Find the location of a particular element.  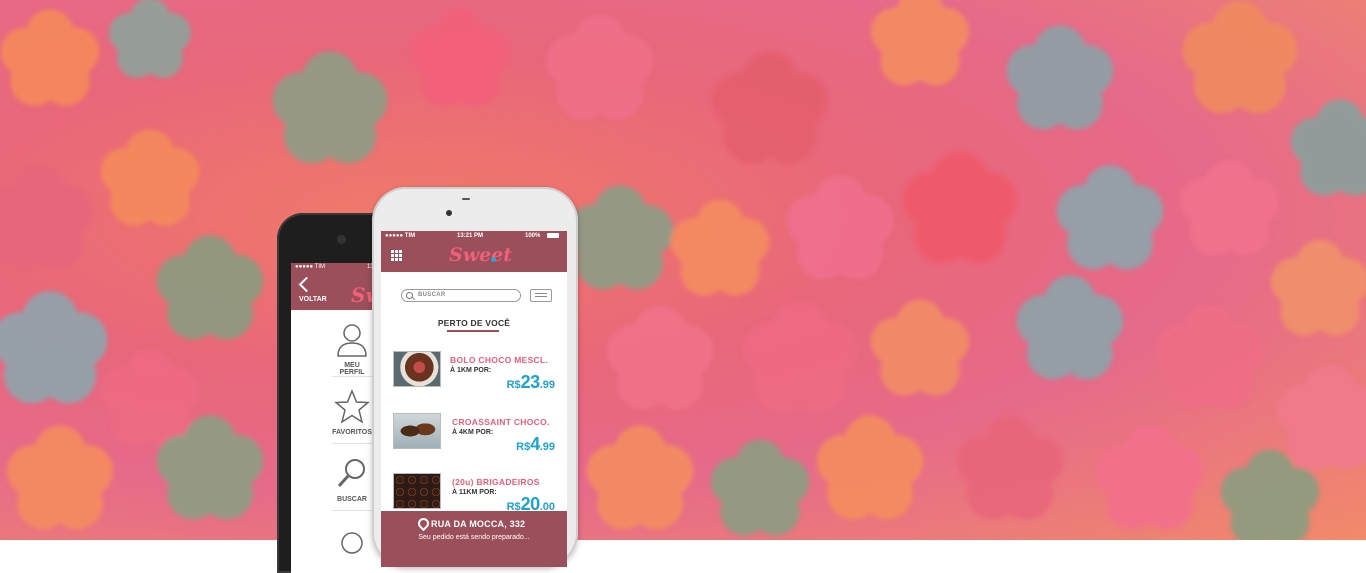

product-name: CROASSAINT CHOCO. is located at coordinates (501, 422).